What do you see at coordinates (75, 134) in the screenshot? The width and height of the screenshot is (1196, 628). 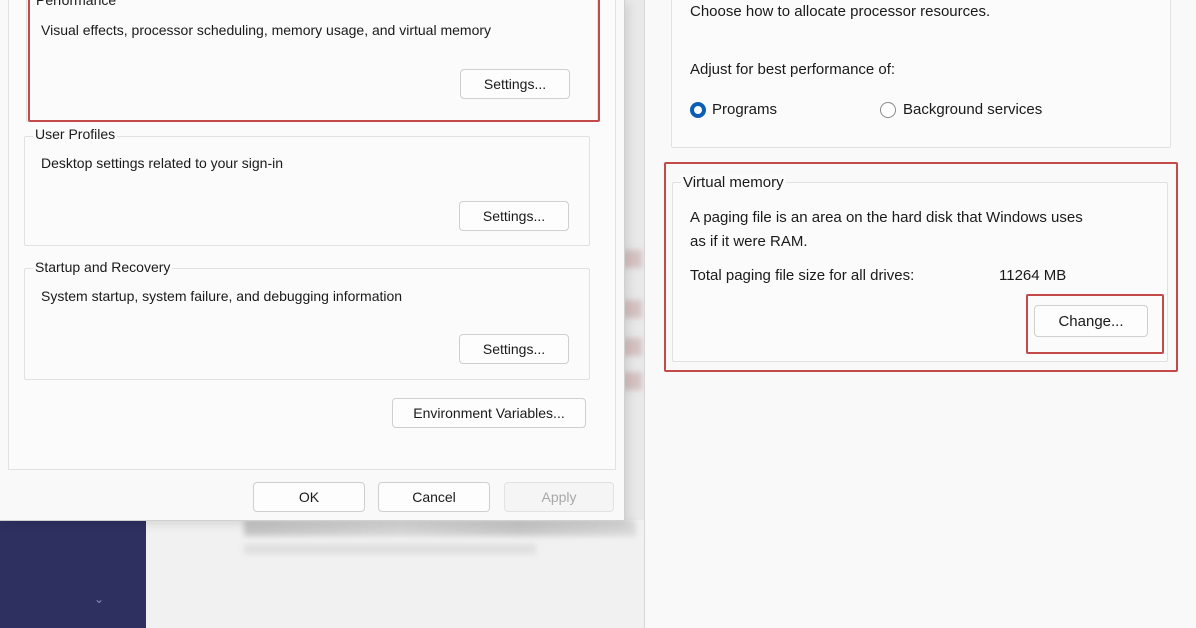 I see `user-profiles-group-title: User Profiles` at bounding box center [75, 134].